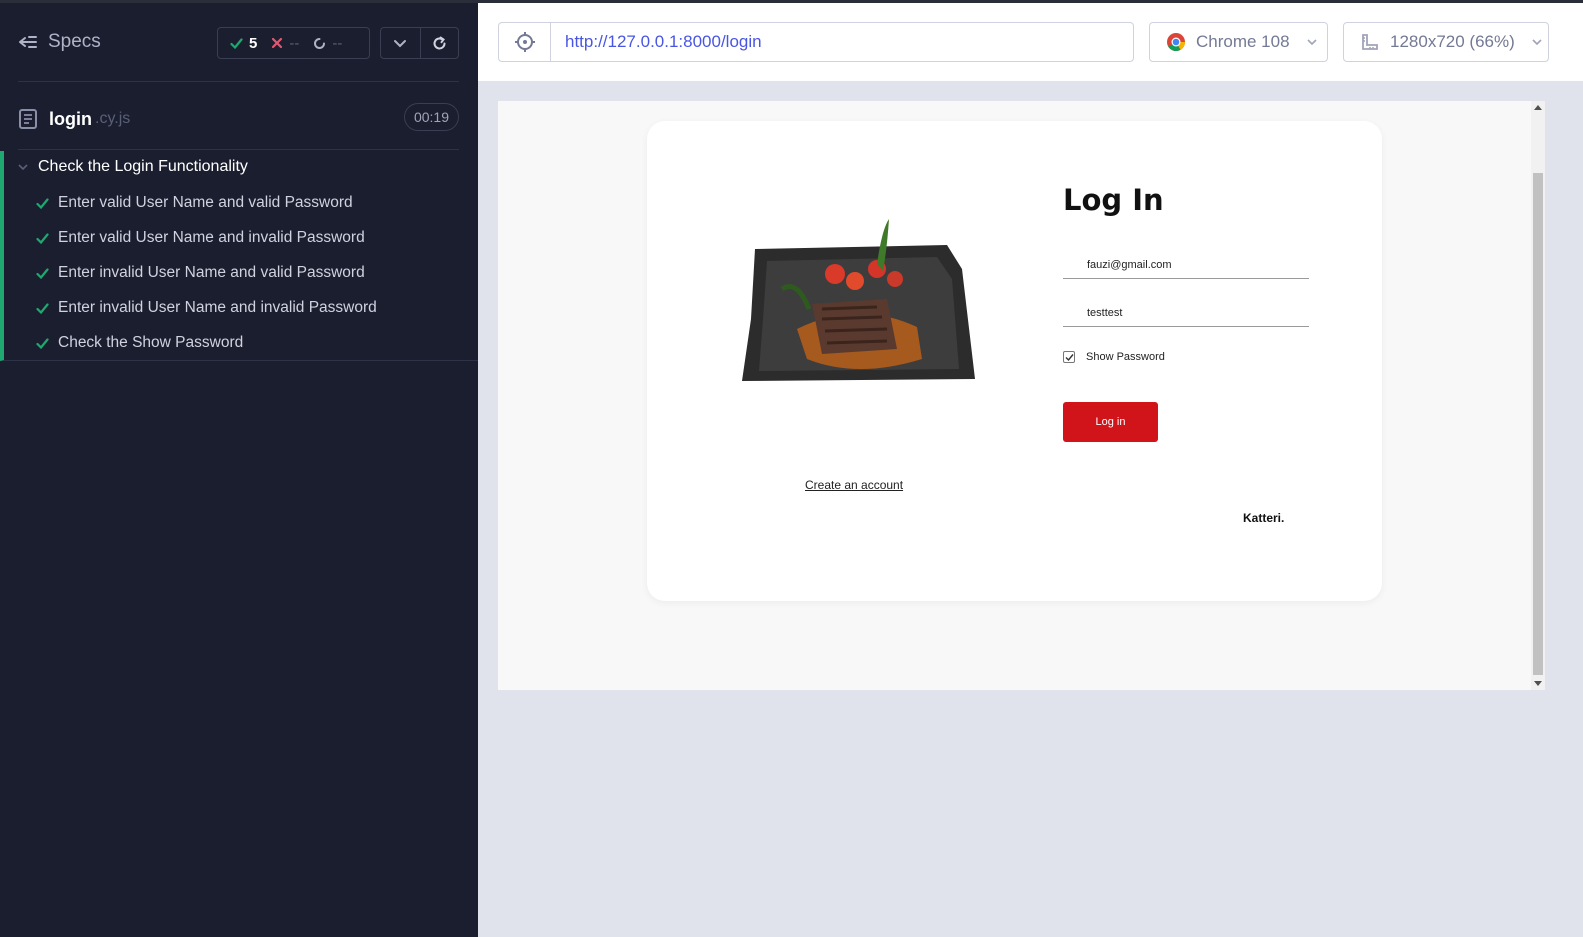 This screenshot has width=1583, height=937. I want to click on passed-stat: 5, so click(243, 43).